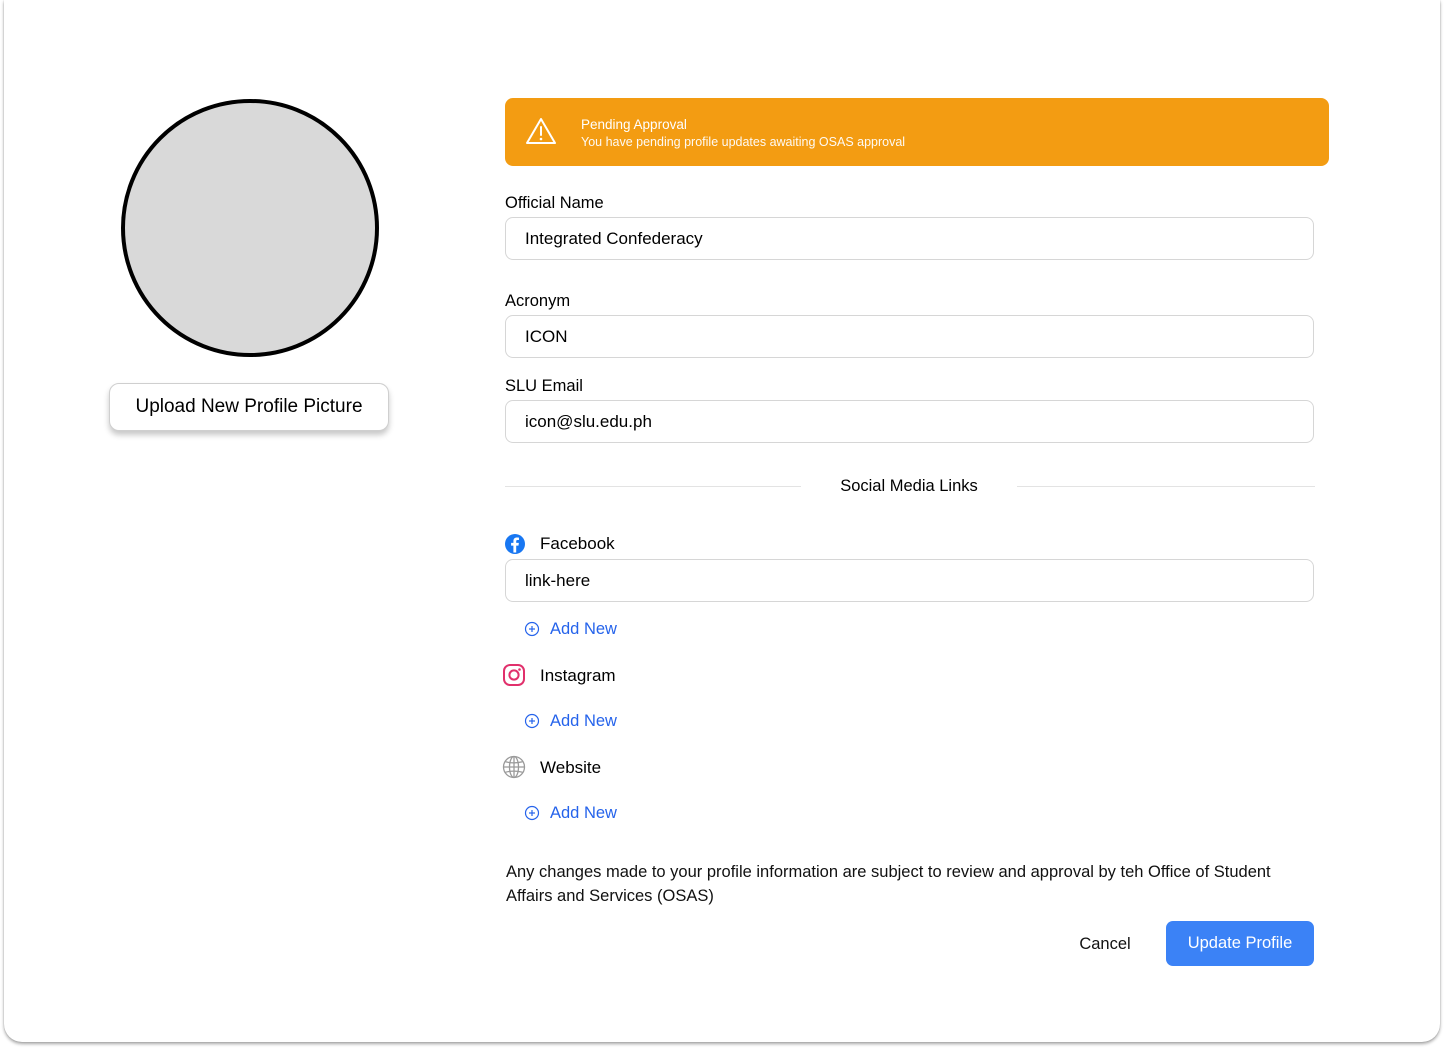 This screenshot has width=1444, height=1048. What do you see at coordinates (249, 407) in the screenshot?
I see `upload-profile-picture-button: Upload New Profile Picture` at bounding box center [249, 407].